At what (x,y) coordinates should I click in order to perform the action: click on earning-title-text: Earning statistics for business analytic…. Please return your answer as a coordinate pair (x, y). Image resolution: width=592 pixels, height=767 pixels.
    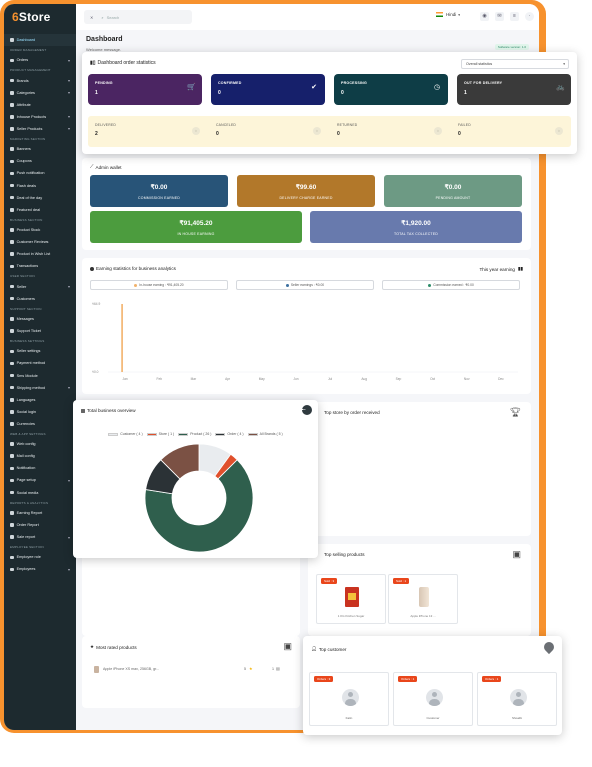
    Looking at the image, I should click on (136, 268).